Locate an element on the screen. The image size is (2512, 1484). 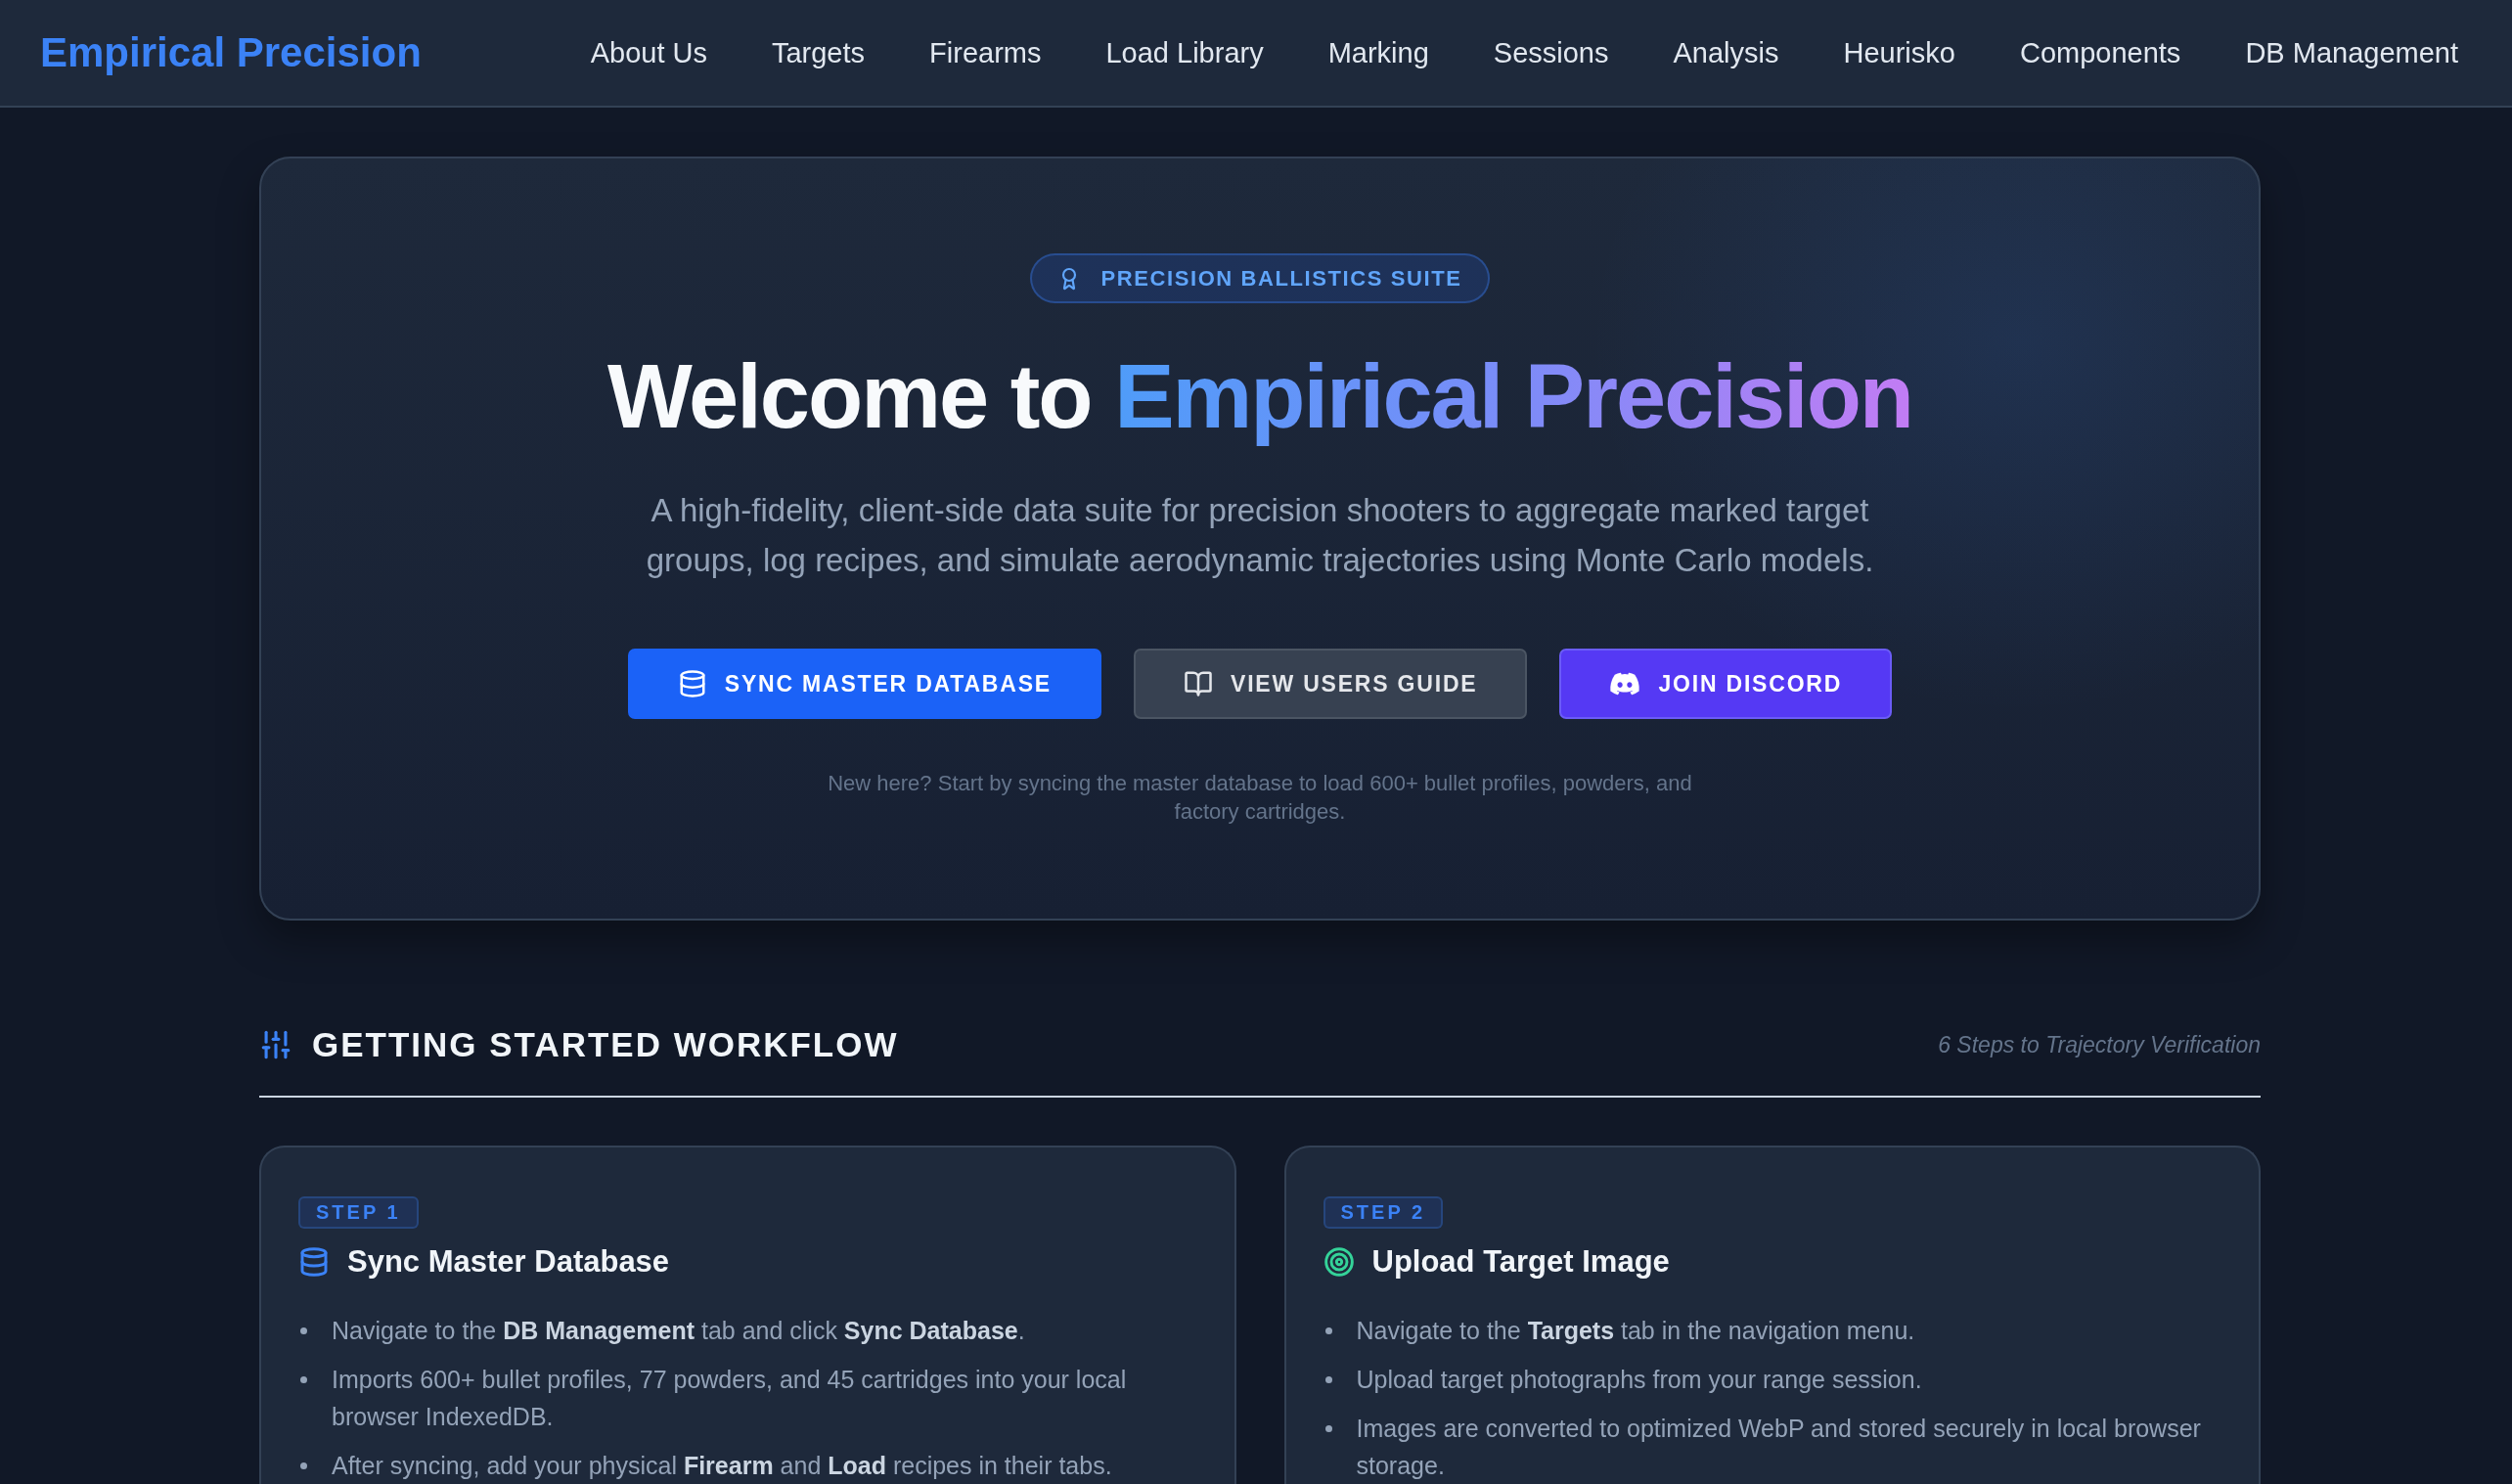
sliders-icon is located at coordinates (276, 1044).